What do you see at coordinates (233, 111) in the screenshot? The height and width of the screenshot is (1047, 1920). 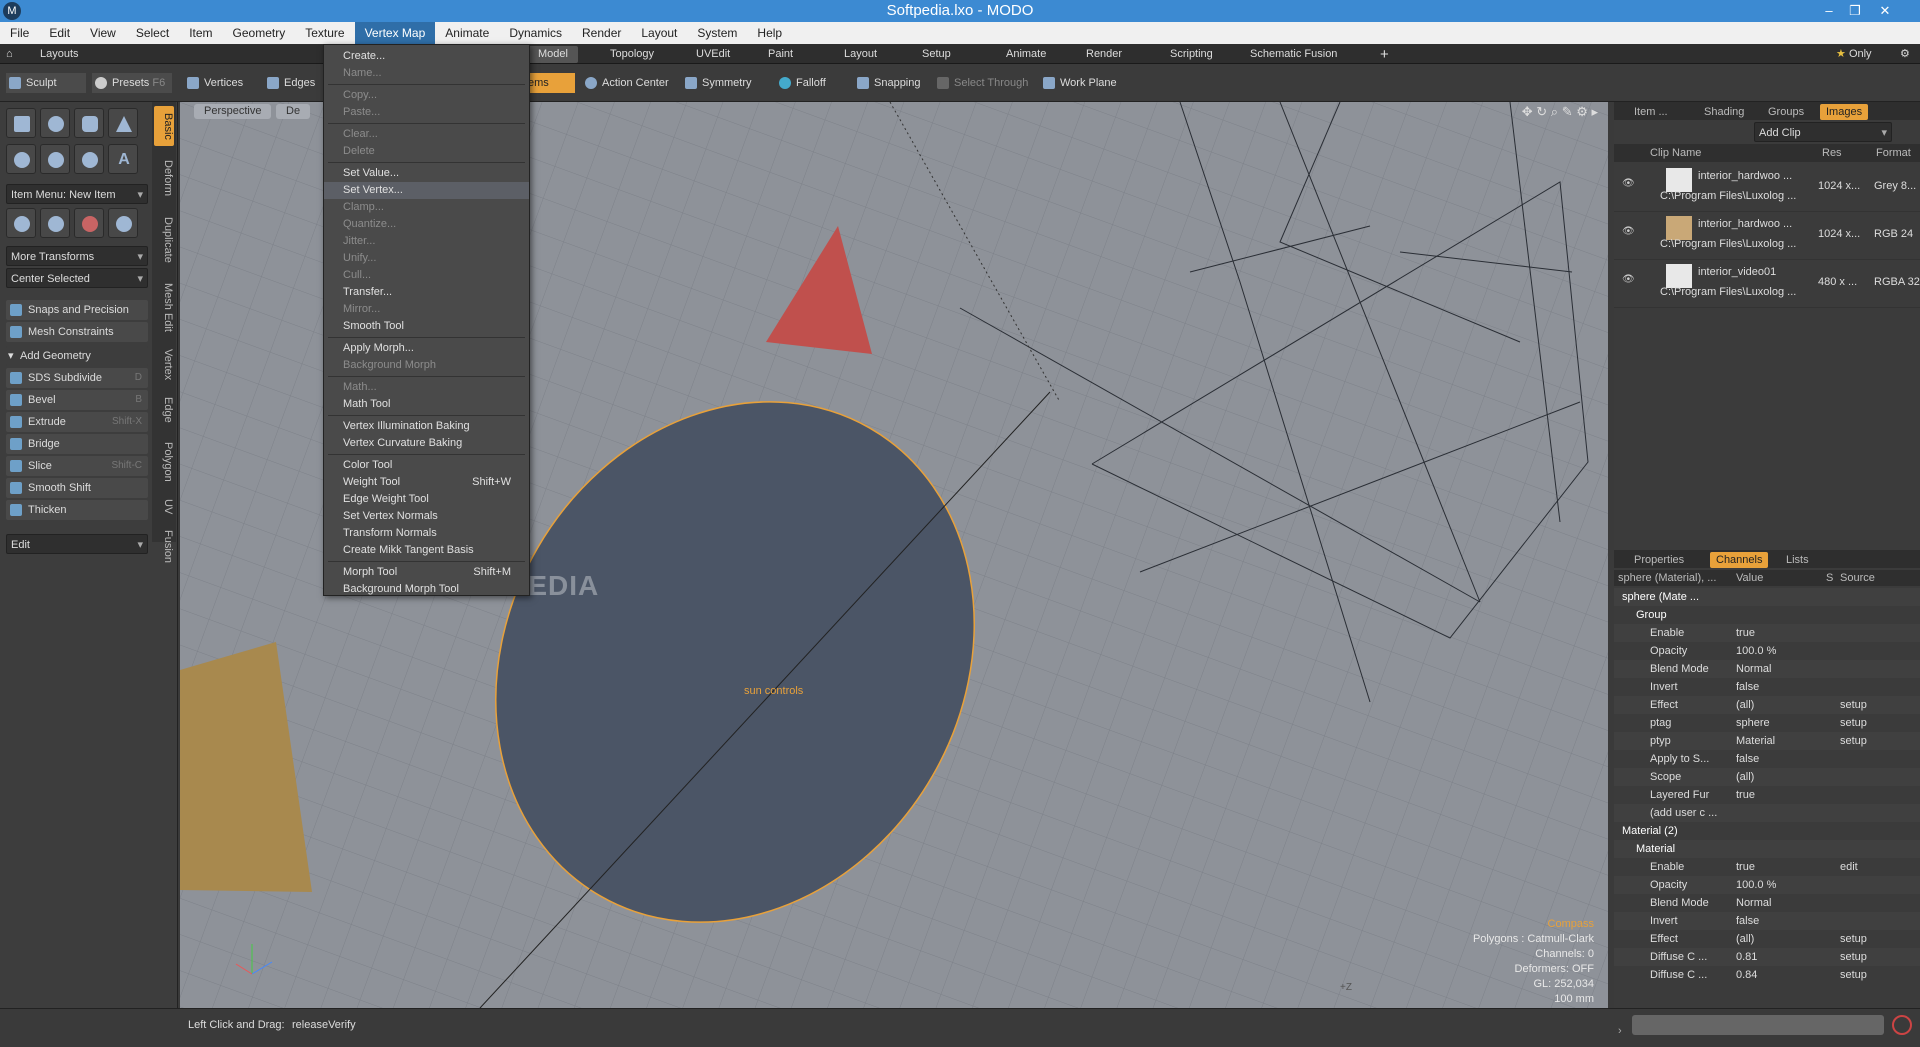 I see `perspective-button: Perspective` at bounding box center [233, 111].